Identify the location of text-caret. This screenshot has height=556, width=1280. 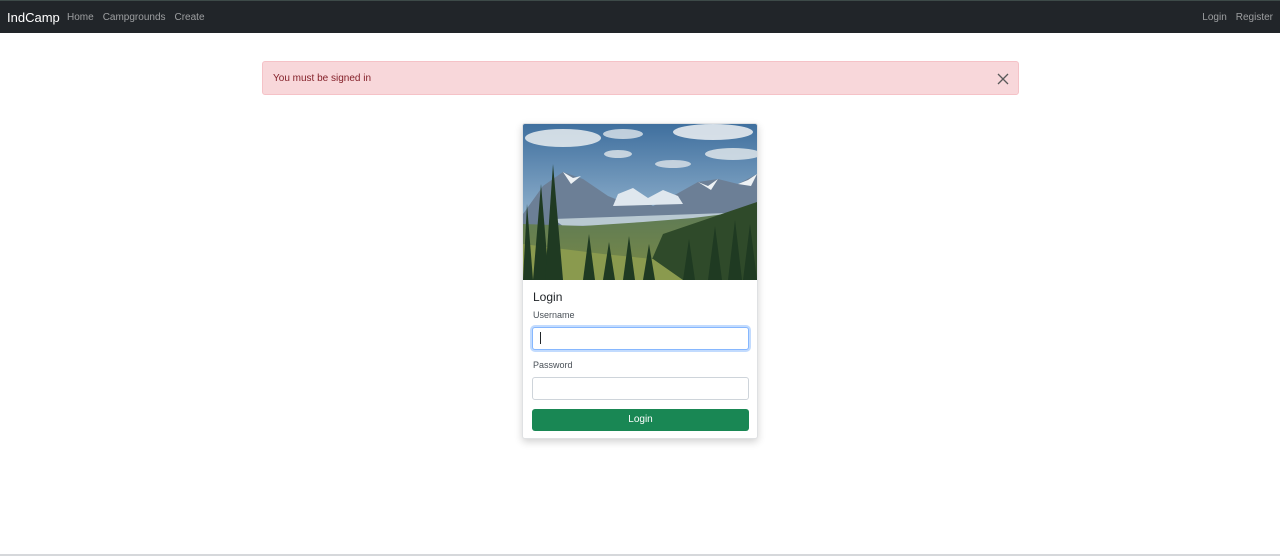
(540, 338).